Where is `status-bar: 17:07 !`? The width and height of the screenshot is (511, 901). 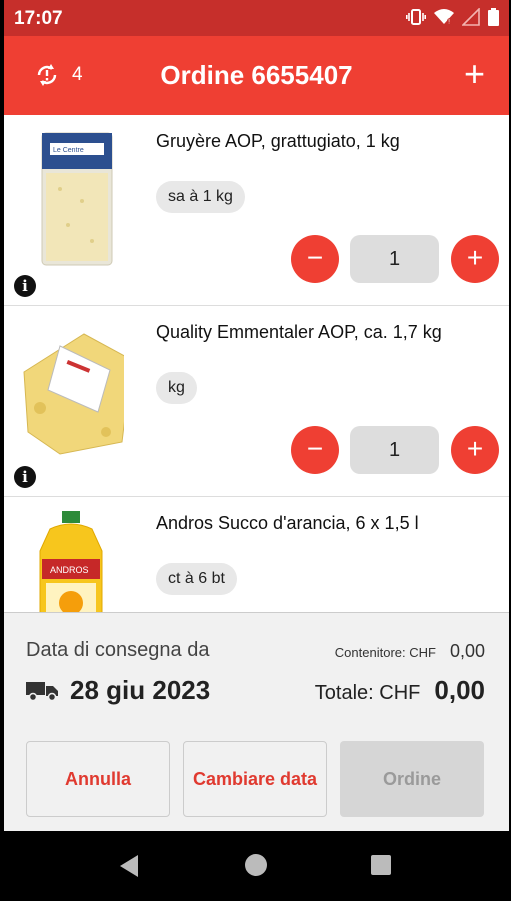
status-bar: 17:07 ! is located at coordinates (256, 18).